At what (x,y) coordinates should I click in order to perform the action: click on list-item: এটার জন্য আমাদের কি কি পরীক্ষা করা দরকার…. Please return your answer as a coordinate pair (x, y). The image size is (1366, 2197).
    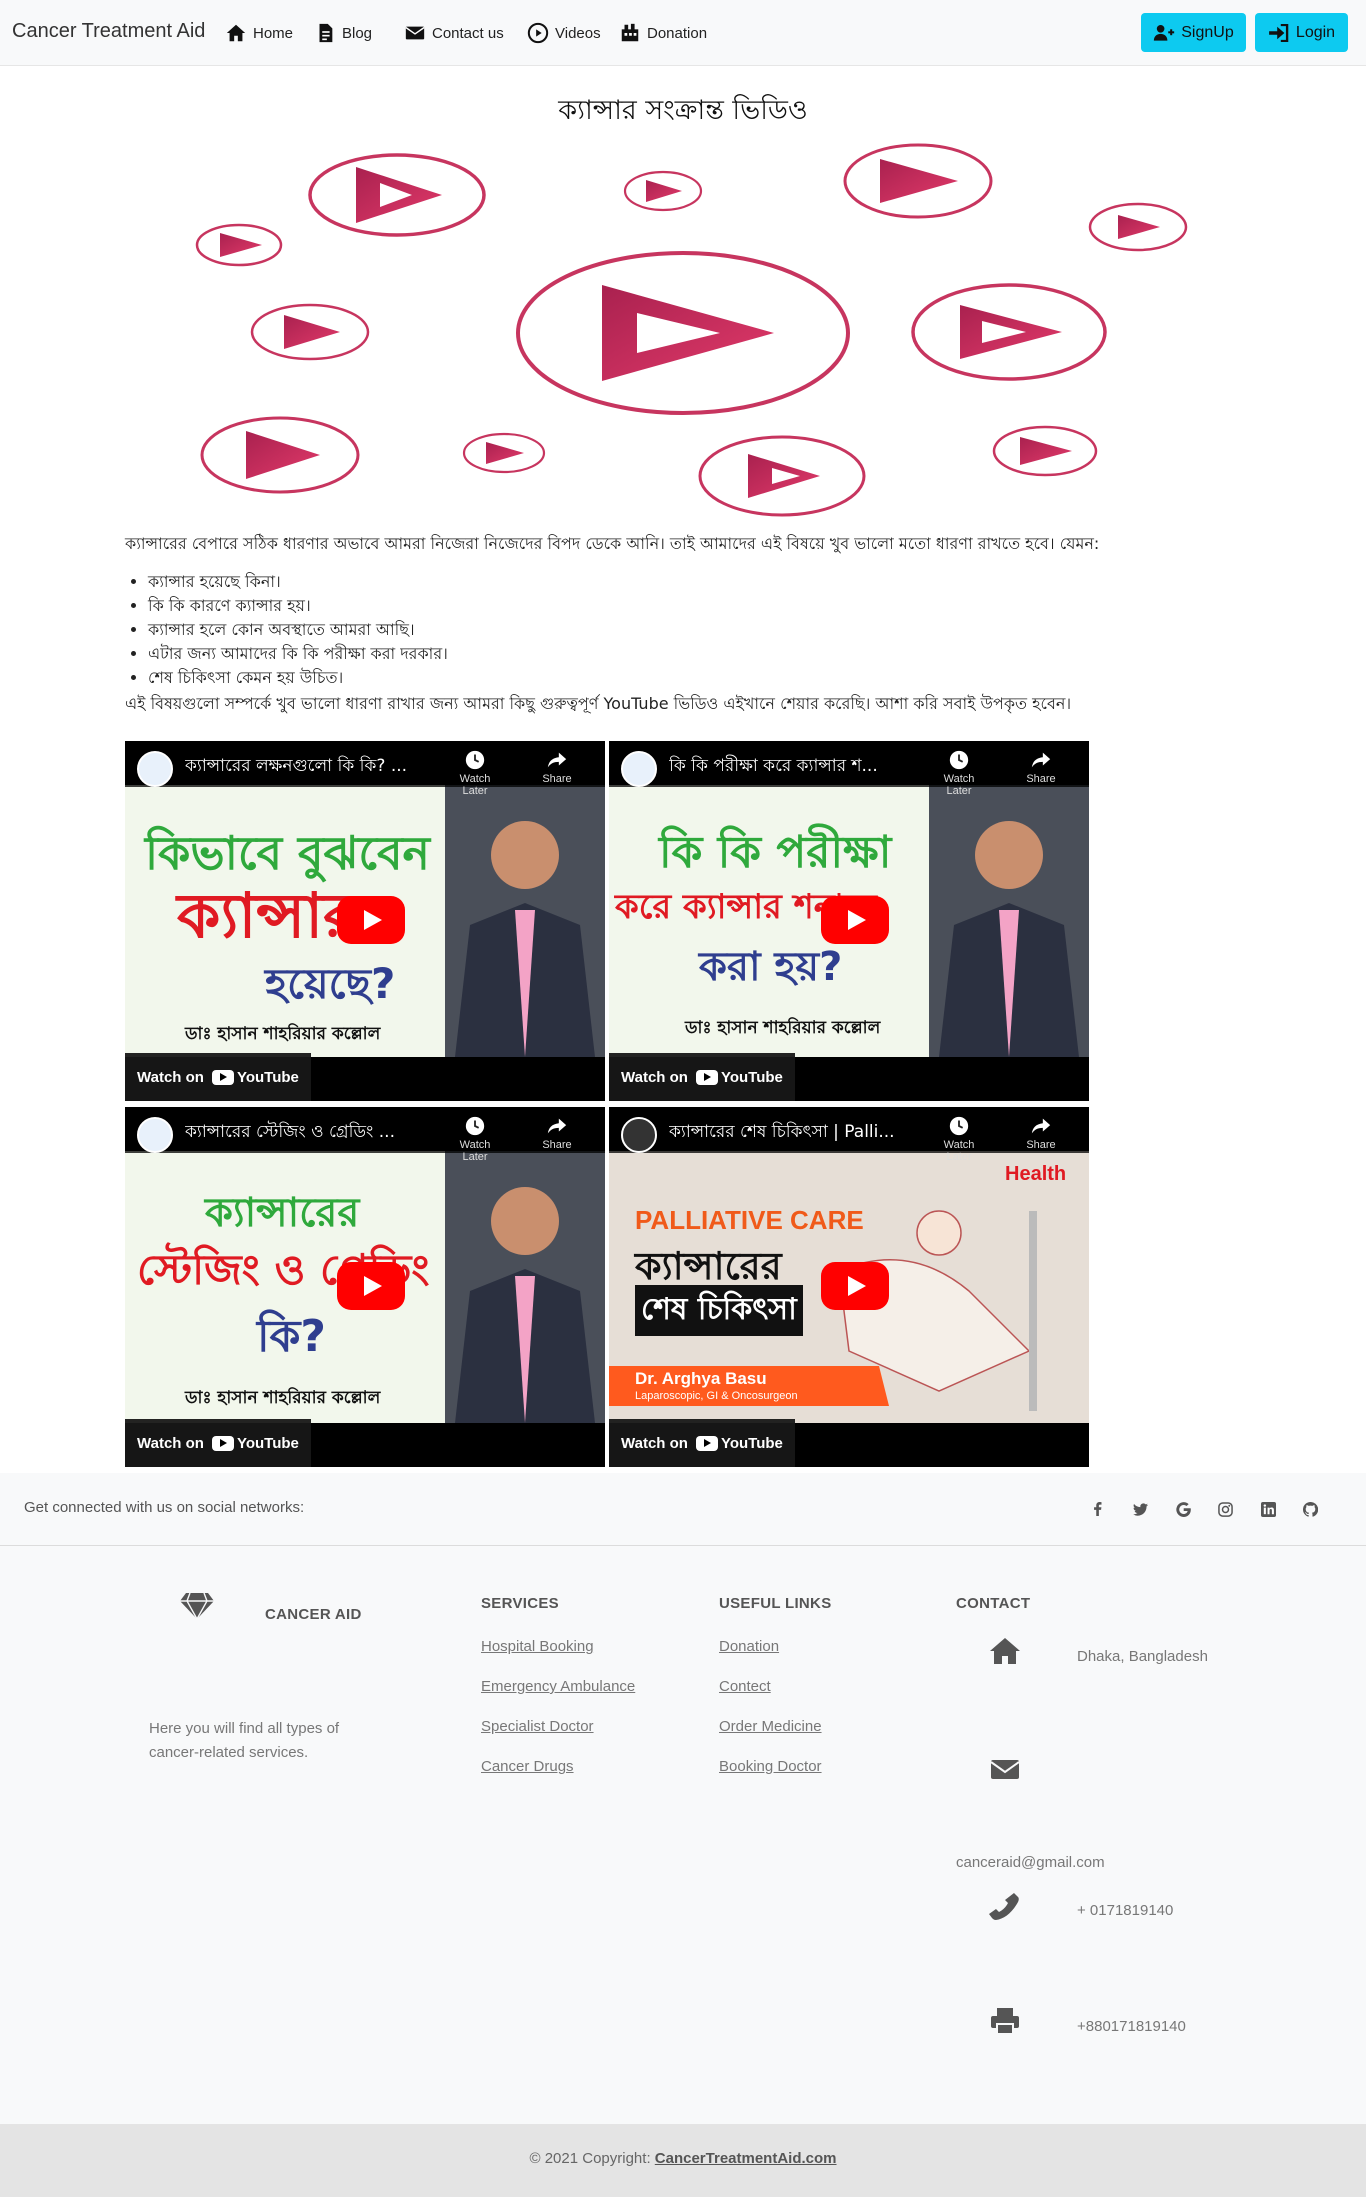
    Looking at the image, I should click on (298, 654).